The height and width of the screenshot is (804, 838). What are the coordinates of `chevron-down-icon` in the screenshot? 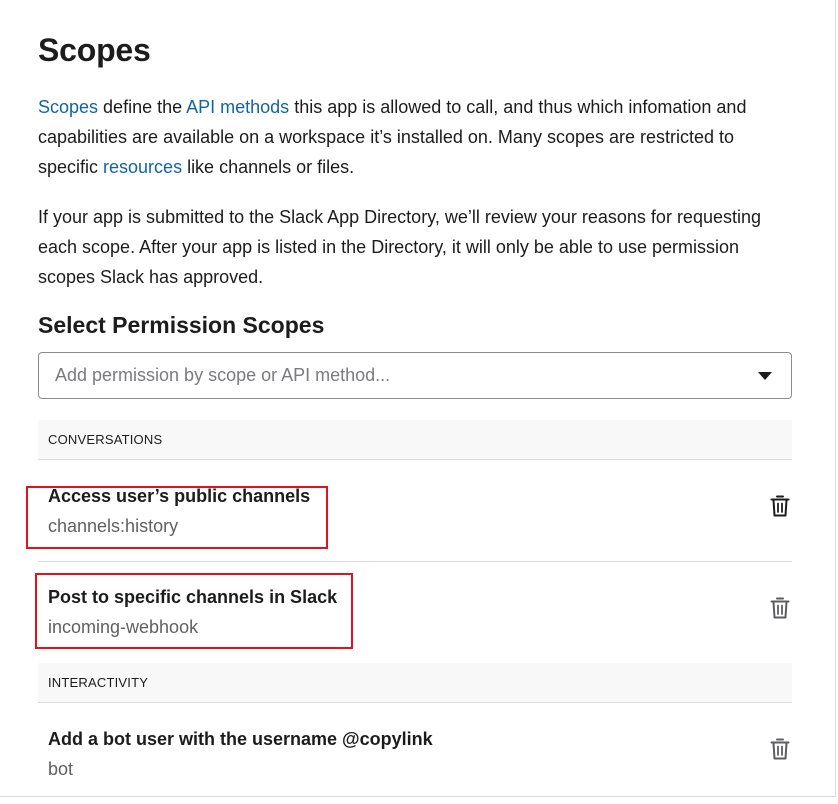 It's located at (765, 375).